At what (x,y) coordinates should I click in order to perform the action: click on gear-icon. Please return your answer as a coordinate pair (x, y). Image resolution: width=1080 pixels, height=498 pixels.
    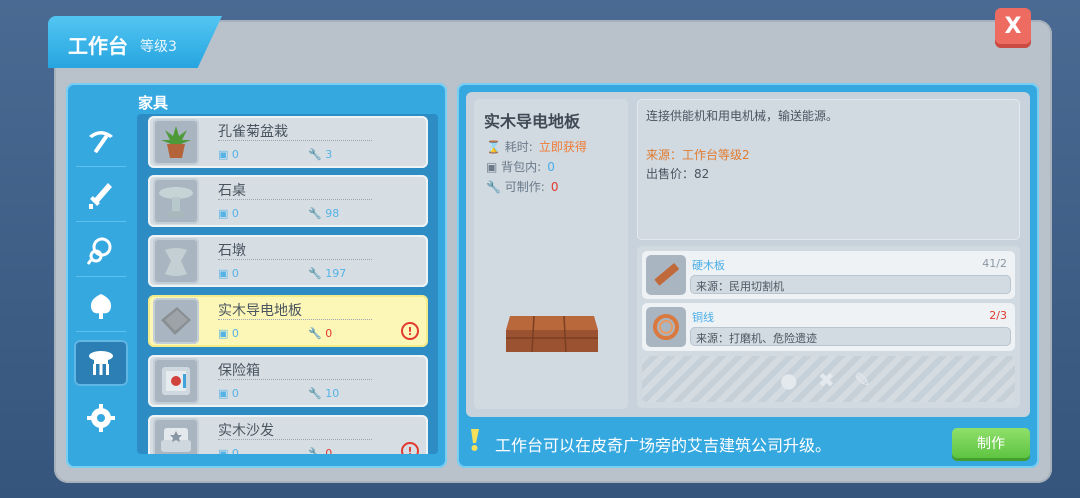
    Looking at the image, I should click on (101, 418).